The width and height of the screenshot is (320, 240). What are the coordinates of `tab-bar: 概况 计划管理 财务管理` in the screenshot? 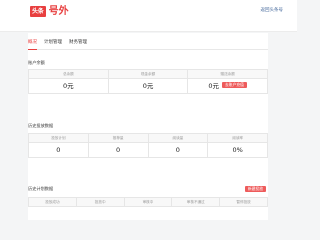 It's located at (148, 44).